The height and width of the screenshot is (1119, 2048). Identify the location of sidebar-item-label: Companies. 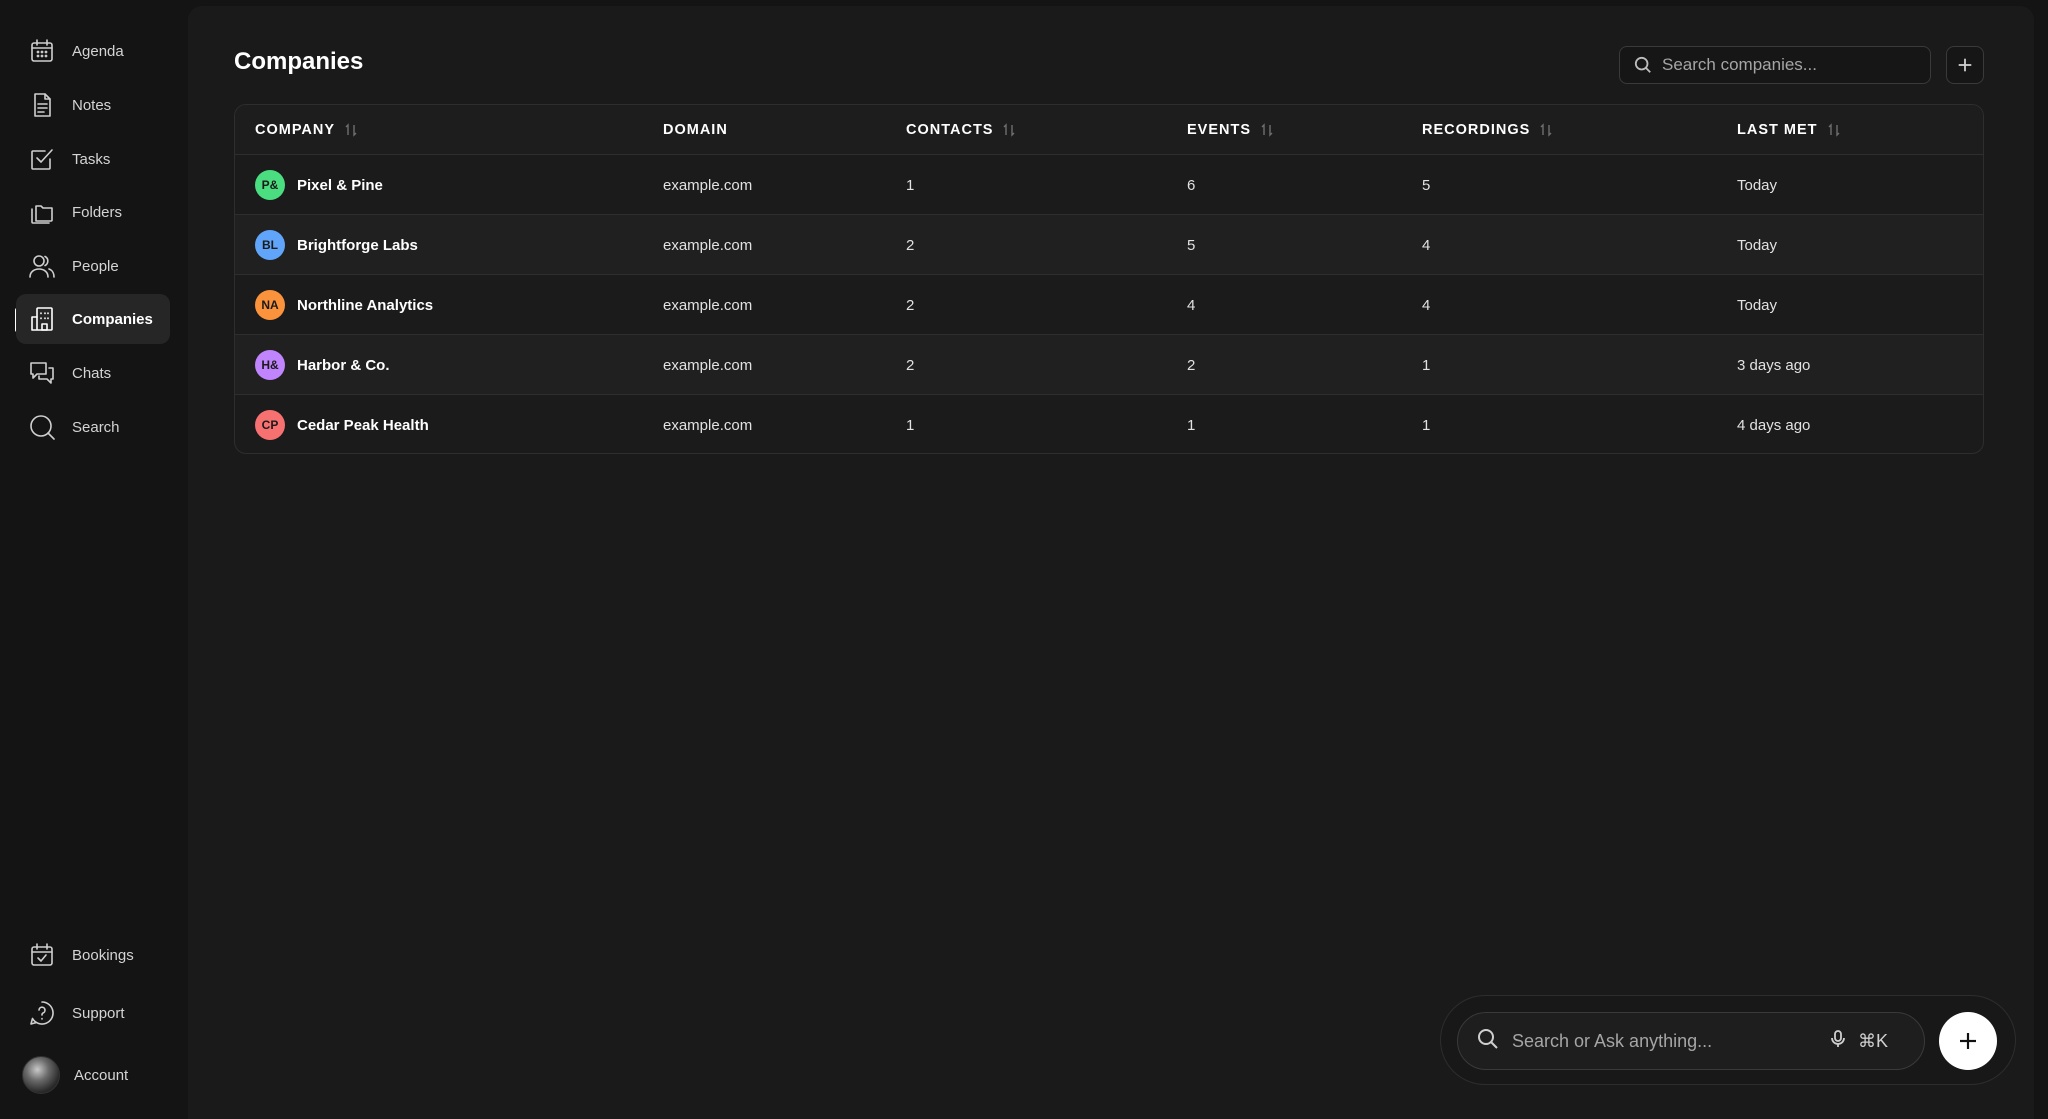
(112, 319).